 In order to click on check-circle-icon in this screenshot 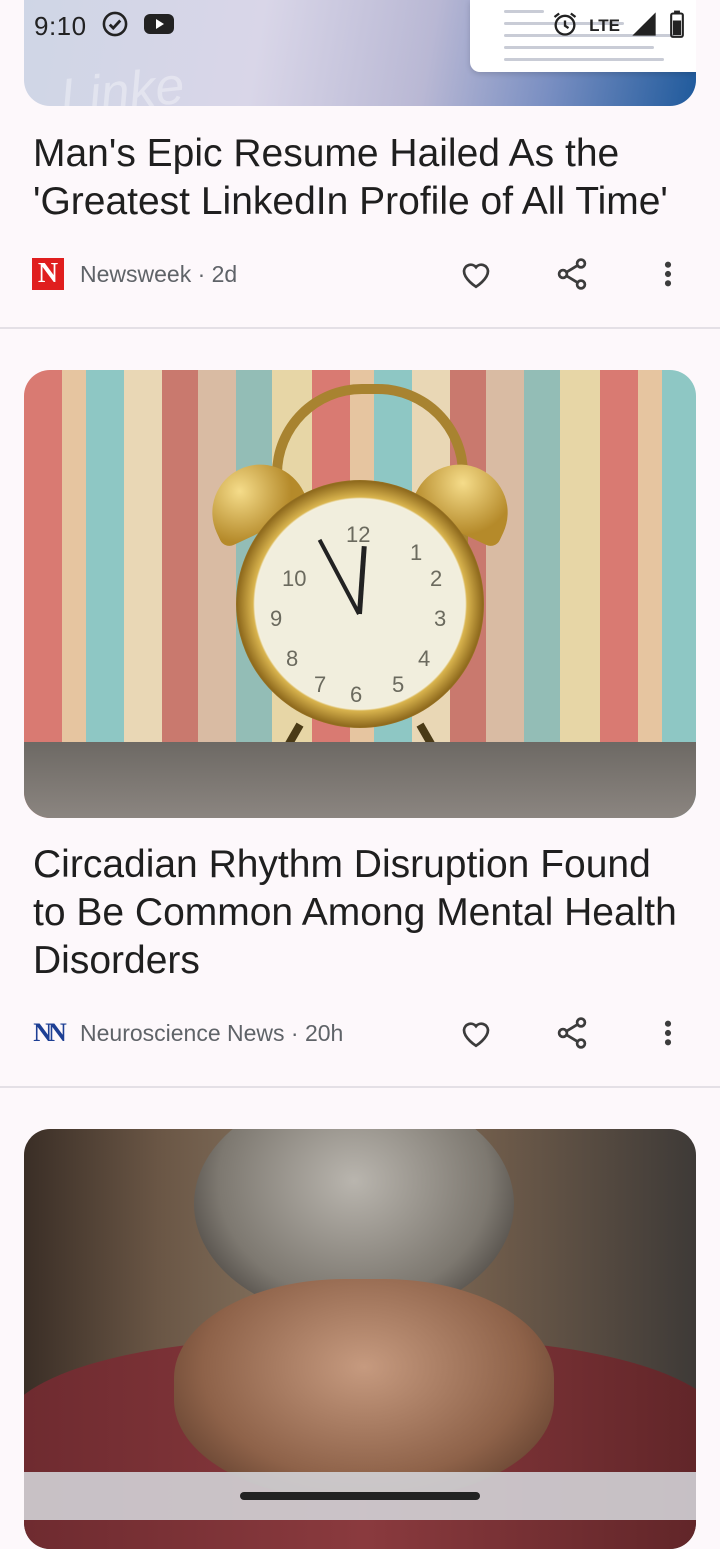, I will do `click(115, 26)`.